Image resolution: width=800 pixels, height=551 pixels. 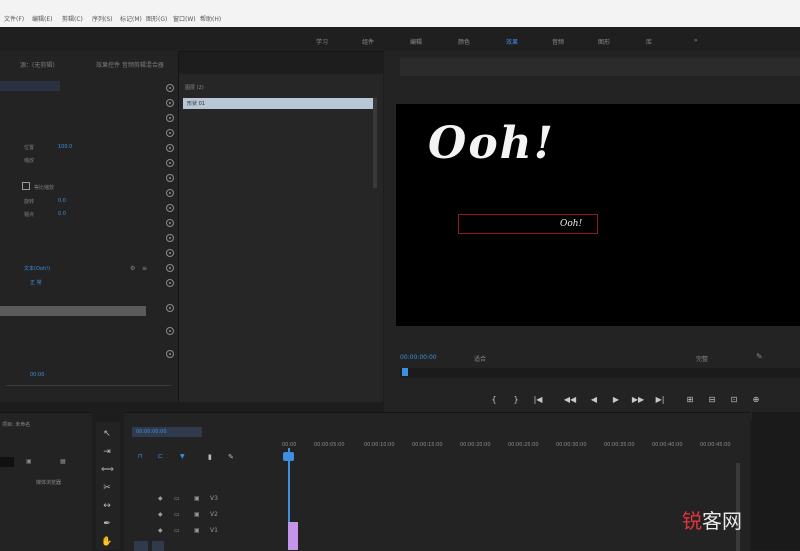 I want to click on uniform-scale-checkbox, so click(x=26, y=186).